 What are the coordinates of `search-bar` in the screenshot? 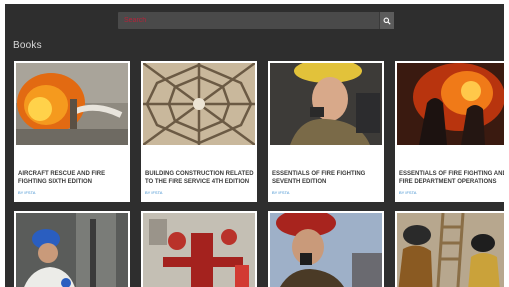 It's located at (256, 20).